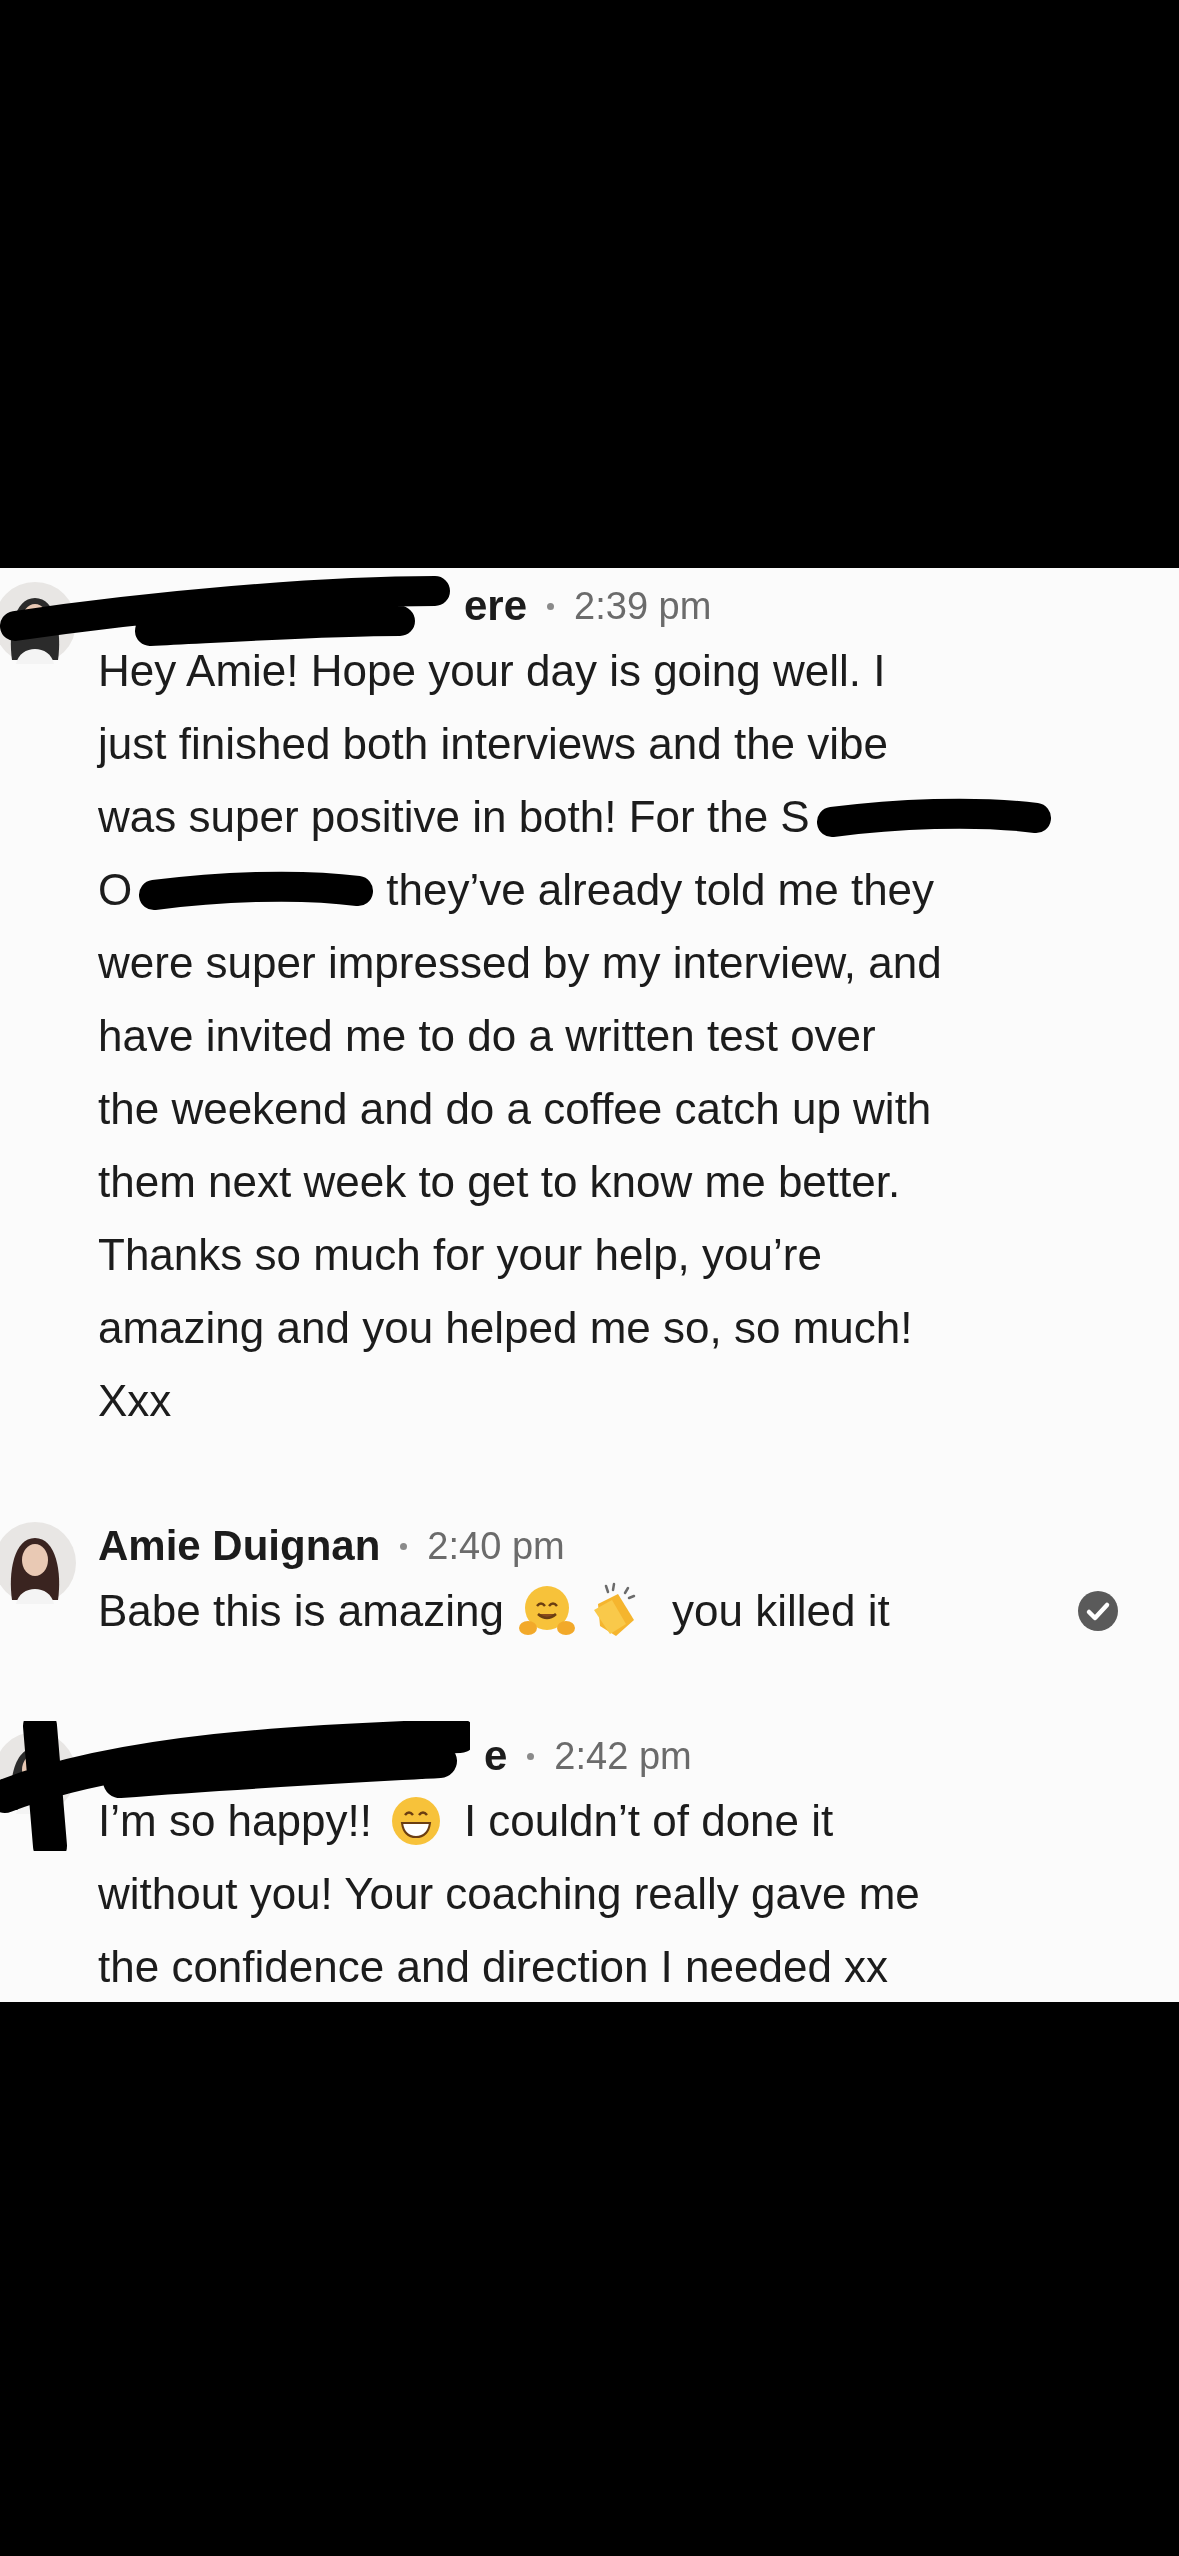 This screenshot has height=2556, width=1179. What do you see at coordinates (623, 1756) in the screenshot?
I see `message-time: 2:42 pm` at bounding box center [623, 1756].